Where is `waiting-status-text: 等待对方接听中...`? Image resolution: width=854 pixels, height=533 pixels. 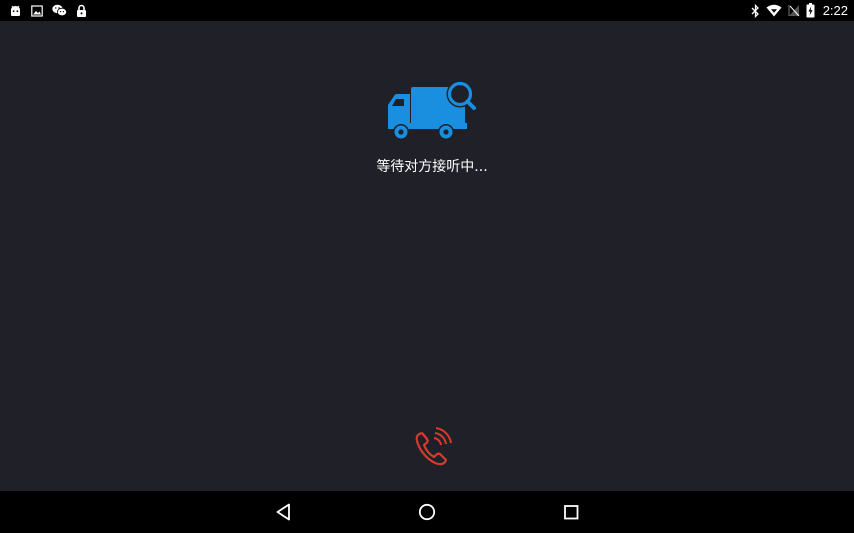 waiting-status-text: 等待对方接听中... is located at coordinates (432, 167).